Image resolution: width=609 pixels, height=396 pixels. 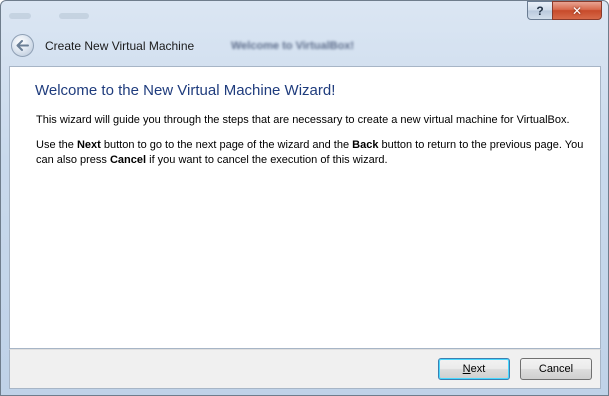 I want to click on instructions-text: Use the, so click(x=56, y=145).